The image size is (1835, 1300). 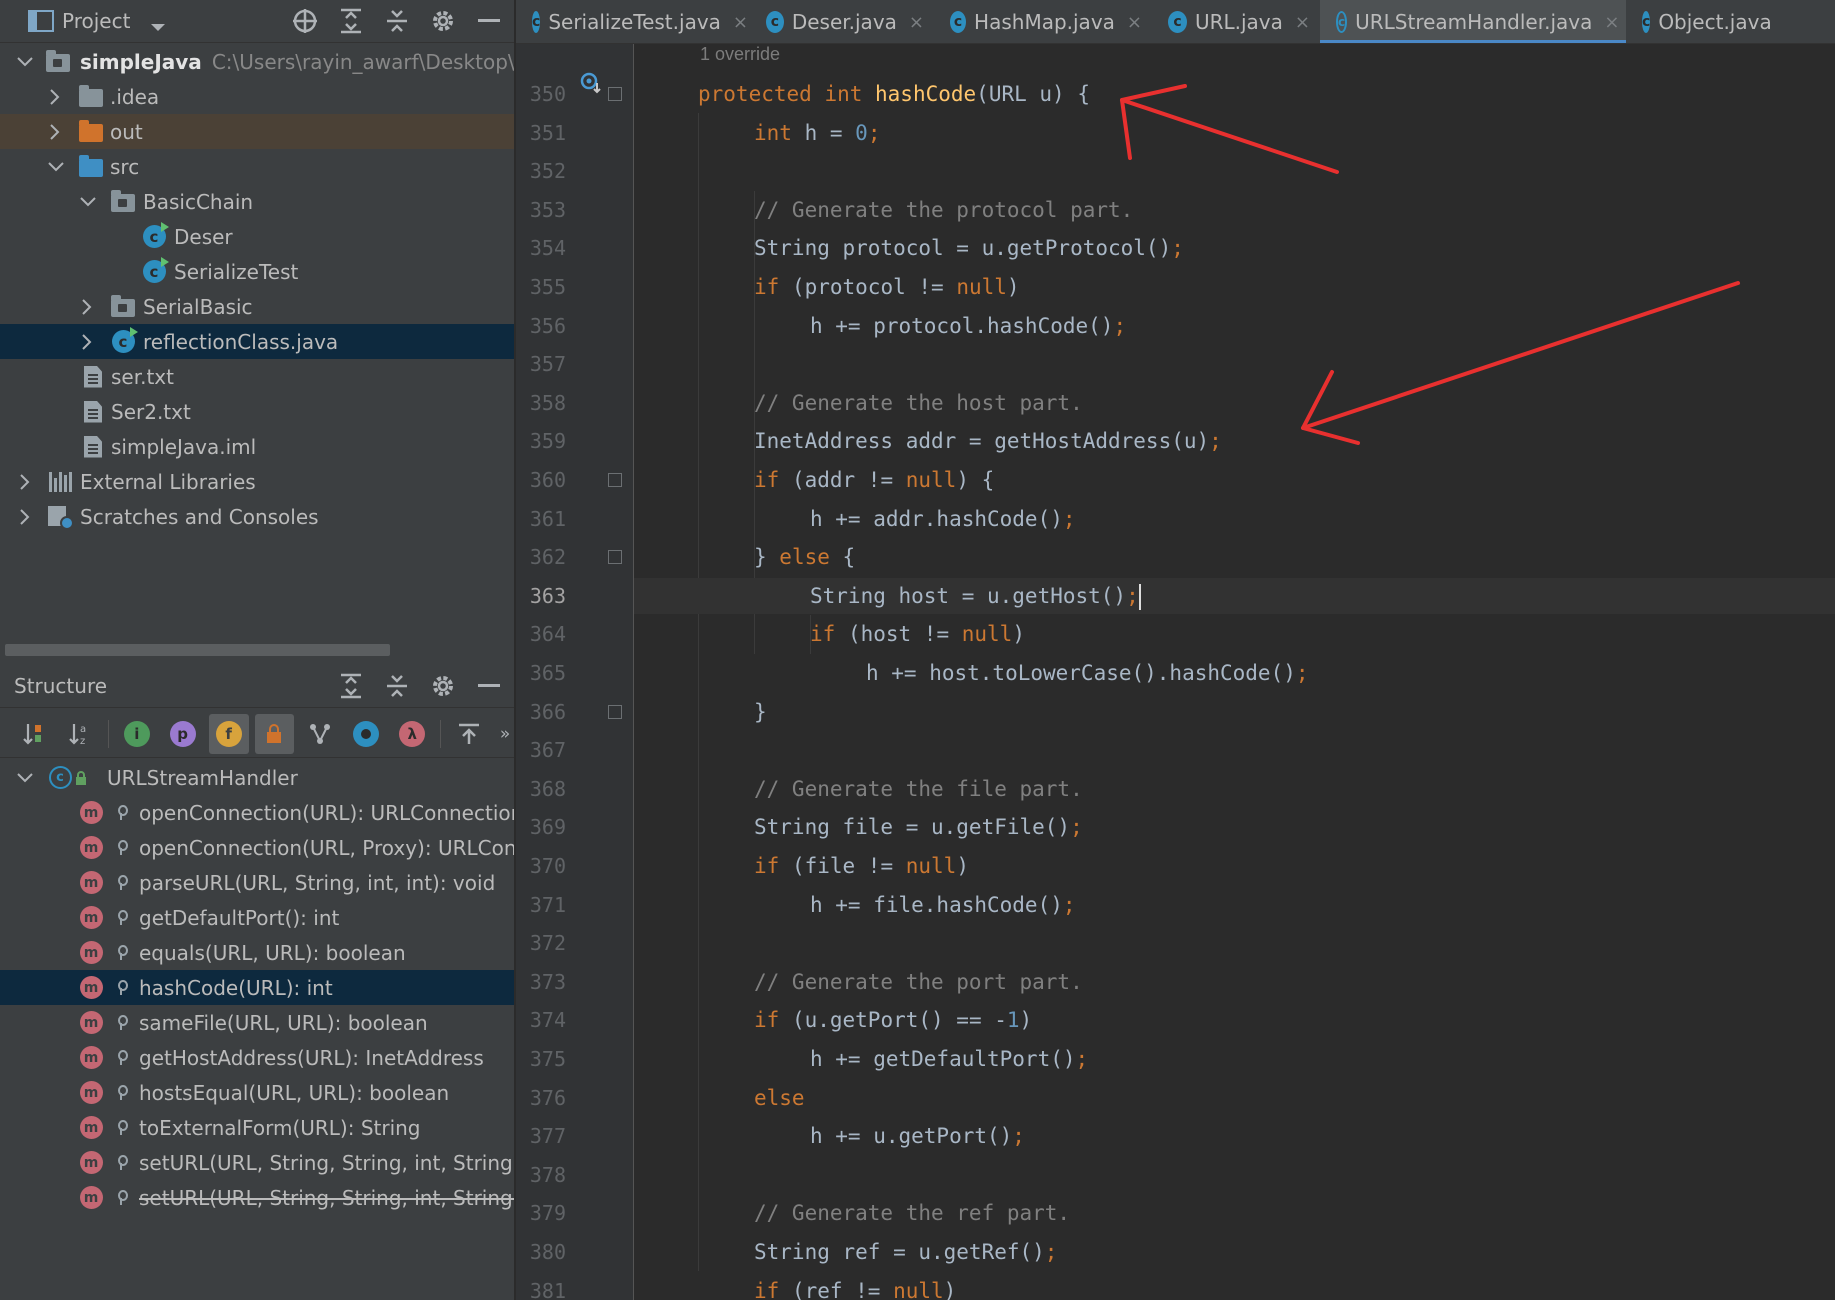 What do you see at coordinates (257, 847) in the screenshot?
I see `structure-member: m openConnection(URL, Proxy): URLConnec` at bounding box center [257, 847].